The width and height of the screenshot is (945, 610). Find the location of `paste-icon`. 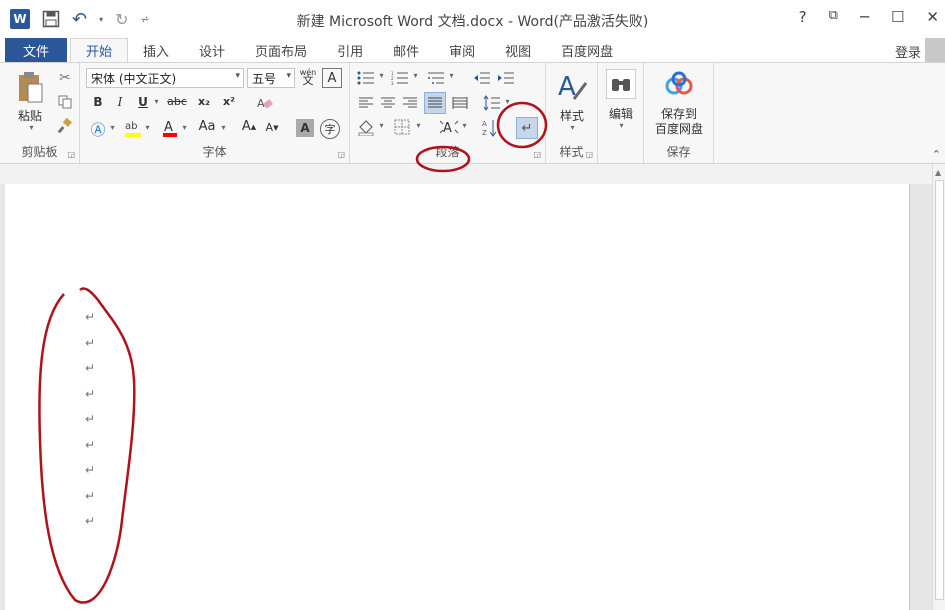

paste-icon is located at coordinates (30, 88).